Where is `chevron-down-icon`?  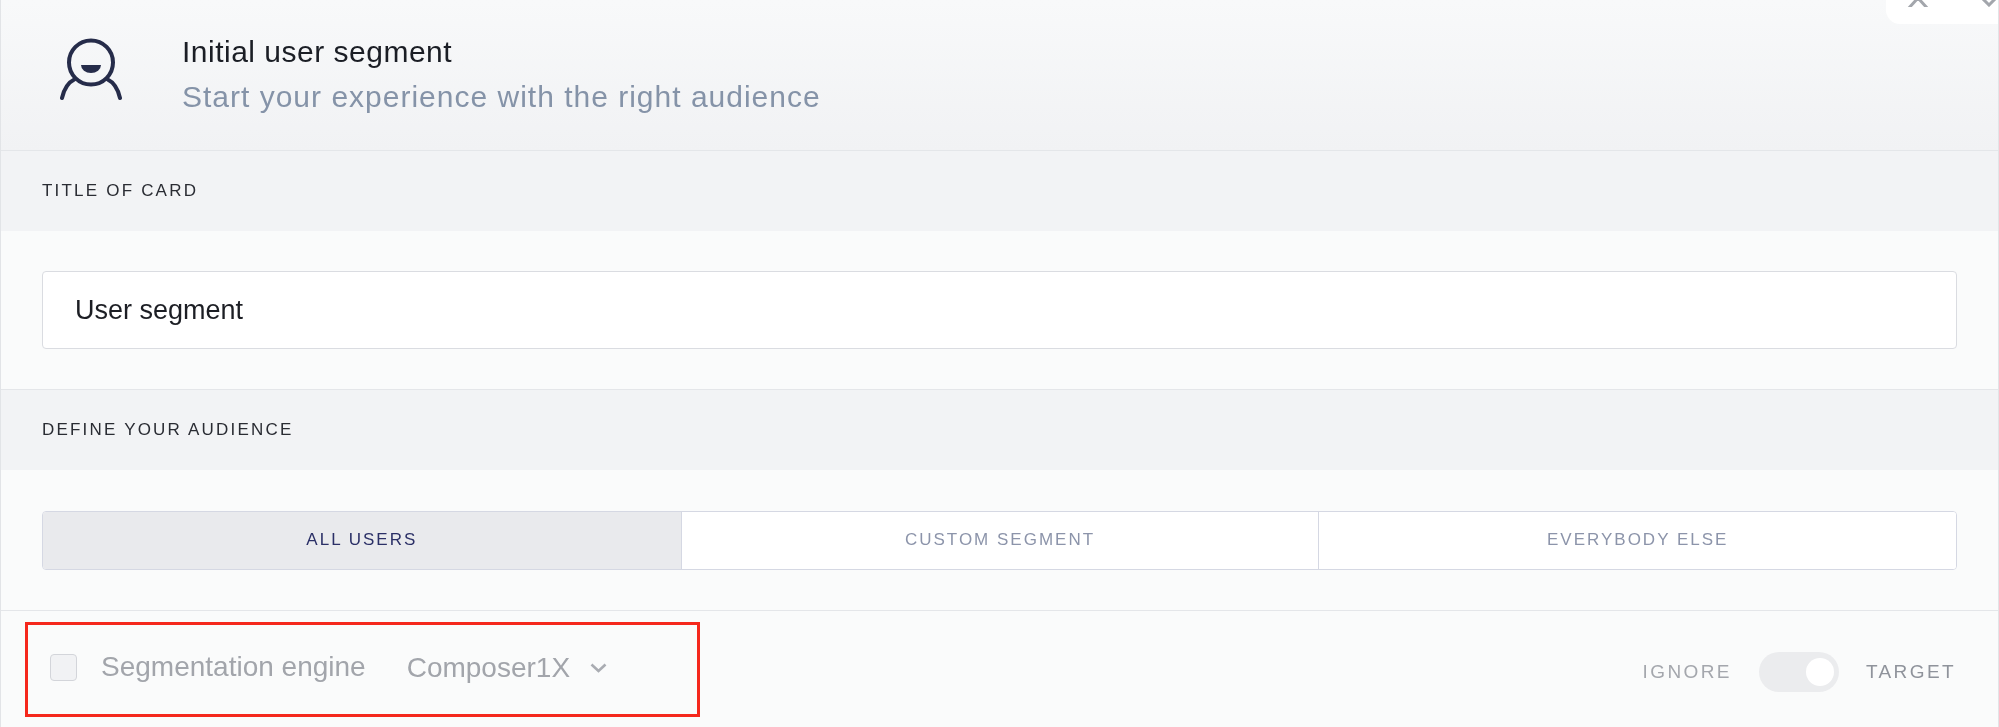 chevron-down-icon is located at coordinates (599, 668).